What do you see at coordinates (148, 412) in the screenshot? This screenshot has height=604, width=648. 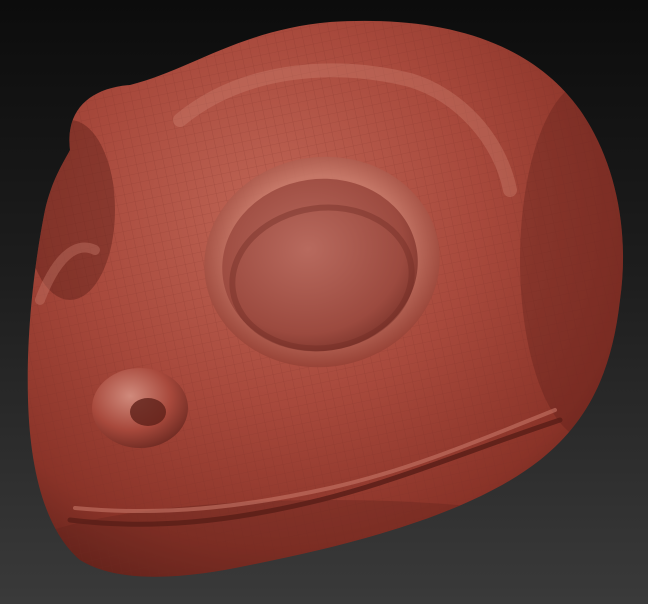 I see `nostril` at bounding box center [148, 412].